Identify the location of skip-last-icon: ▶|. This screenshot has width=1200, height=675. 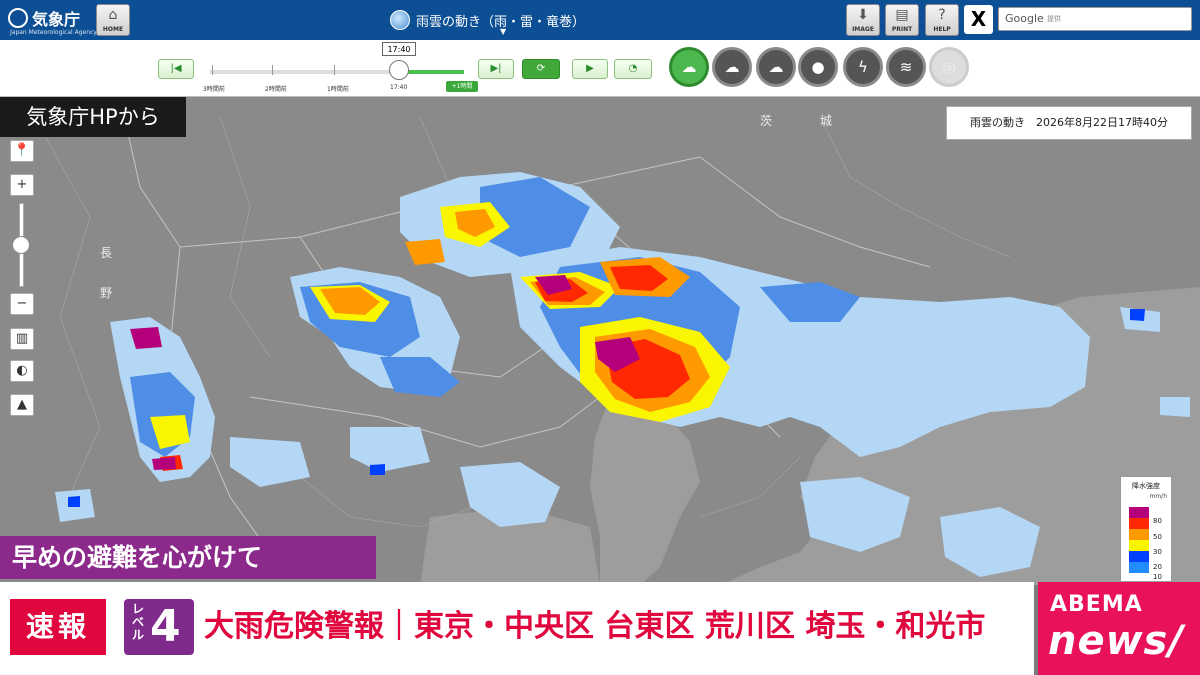
(496, 68).